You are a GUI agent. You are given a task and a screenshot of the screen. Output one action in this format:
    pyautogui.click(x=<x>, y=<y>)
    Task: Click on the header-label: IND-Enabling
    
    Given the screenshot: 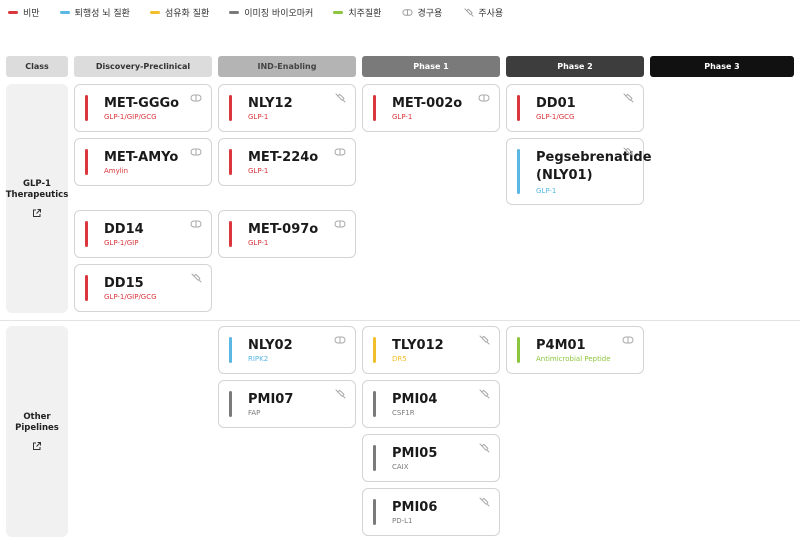 What is the action you would take?
    pyautogui.click(x=287, y=66)
    